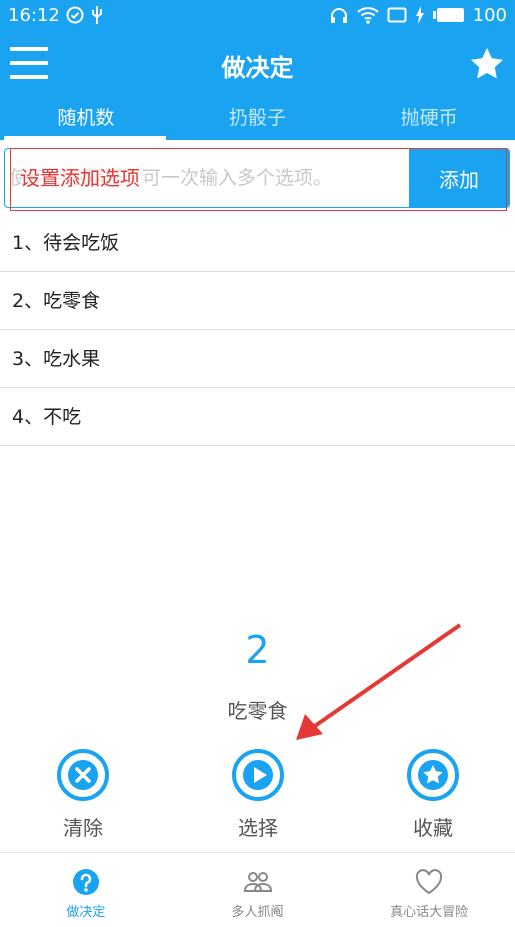  I want to click on play-circle-icon, so click(258, 775).